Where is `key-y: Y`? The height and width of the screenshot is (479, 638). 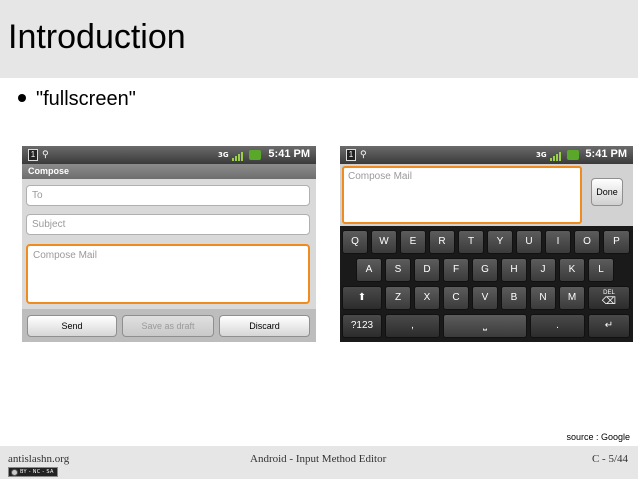 key-y: Y is located at coordinates (500, 242).